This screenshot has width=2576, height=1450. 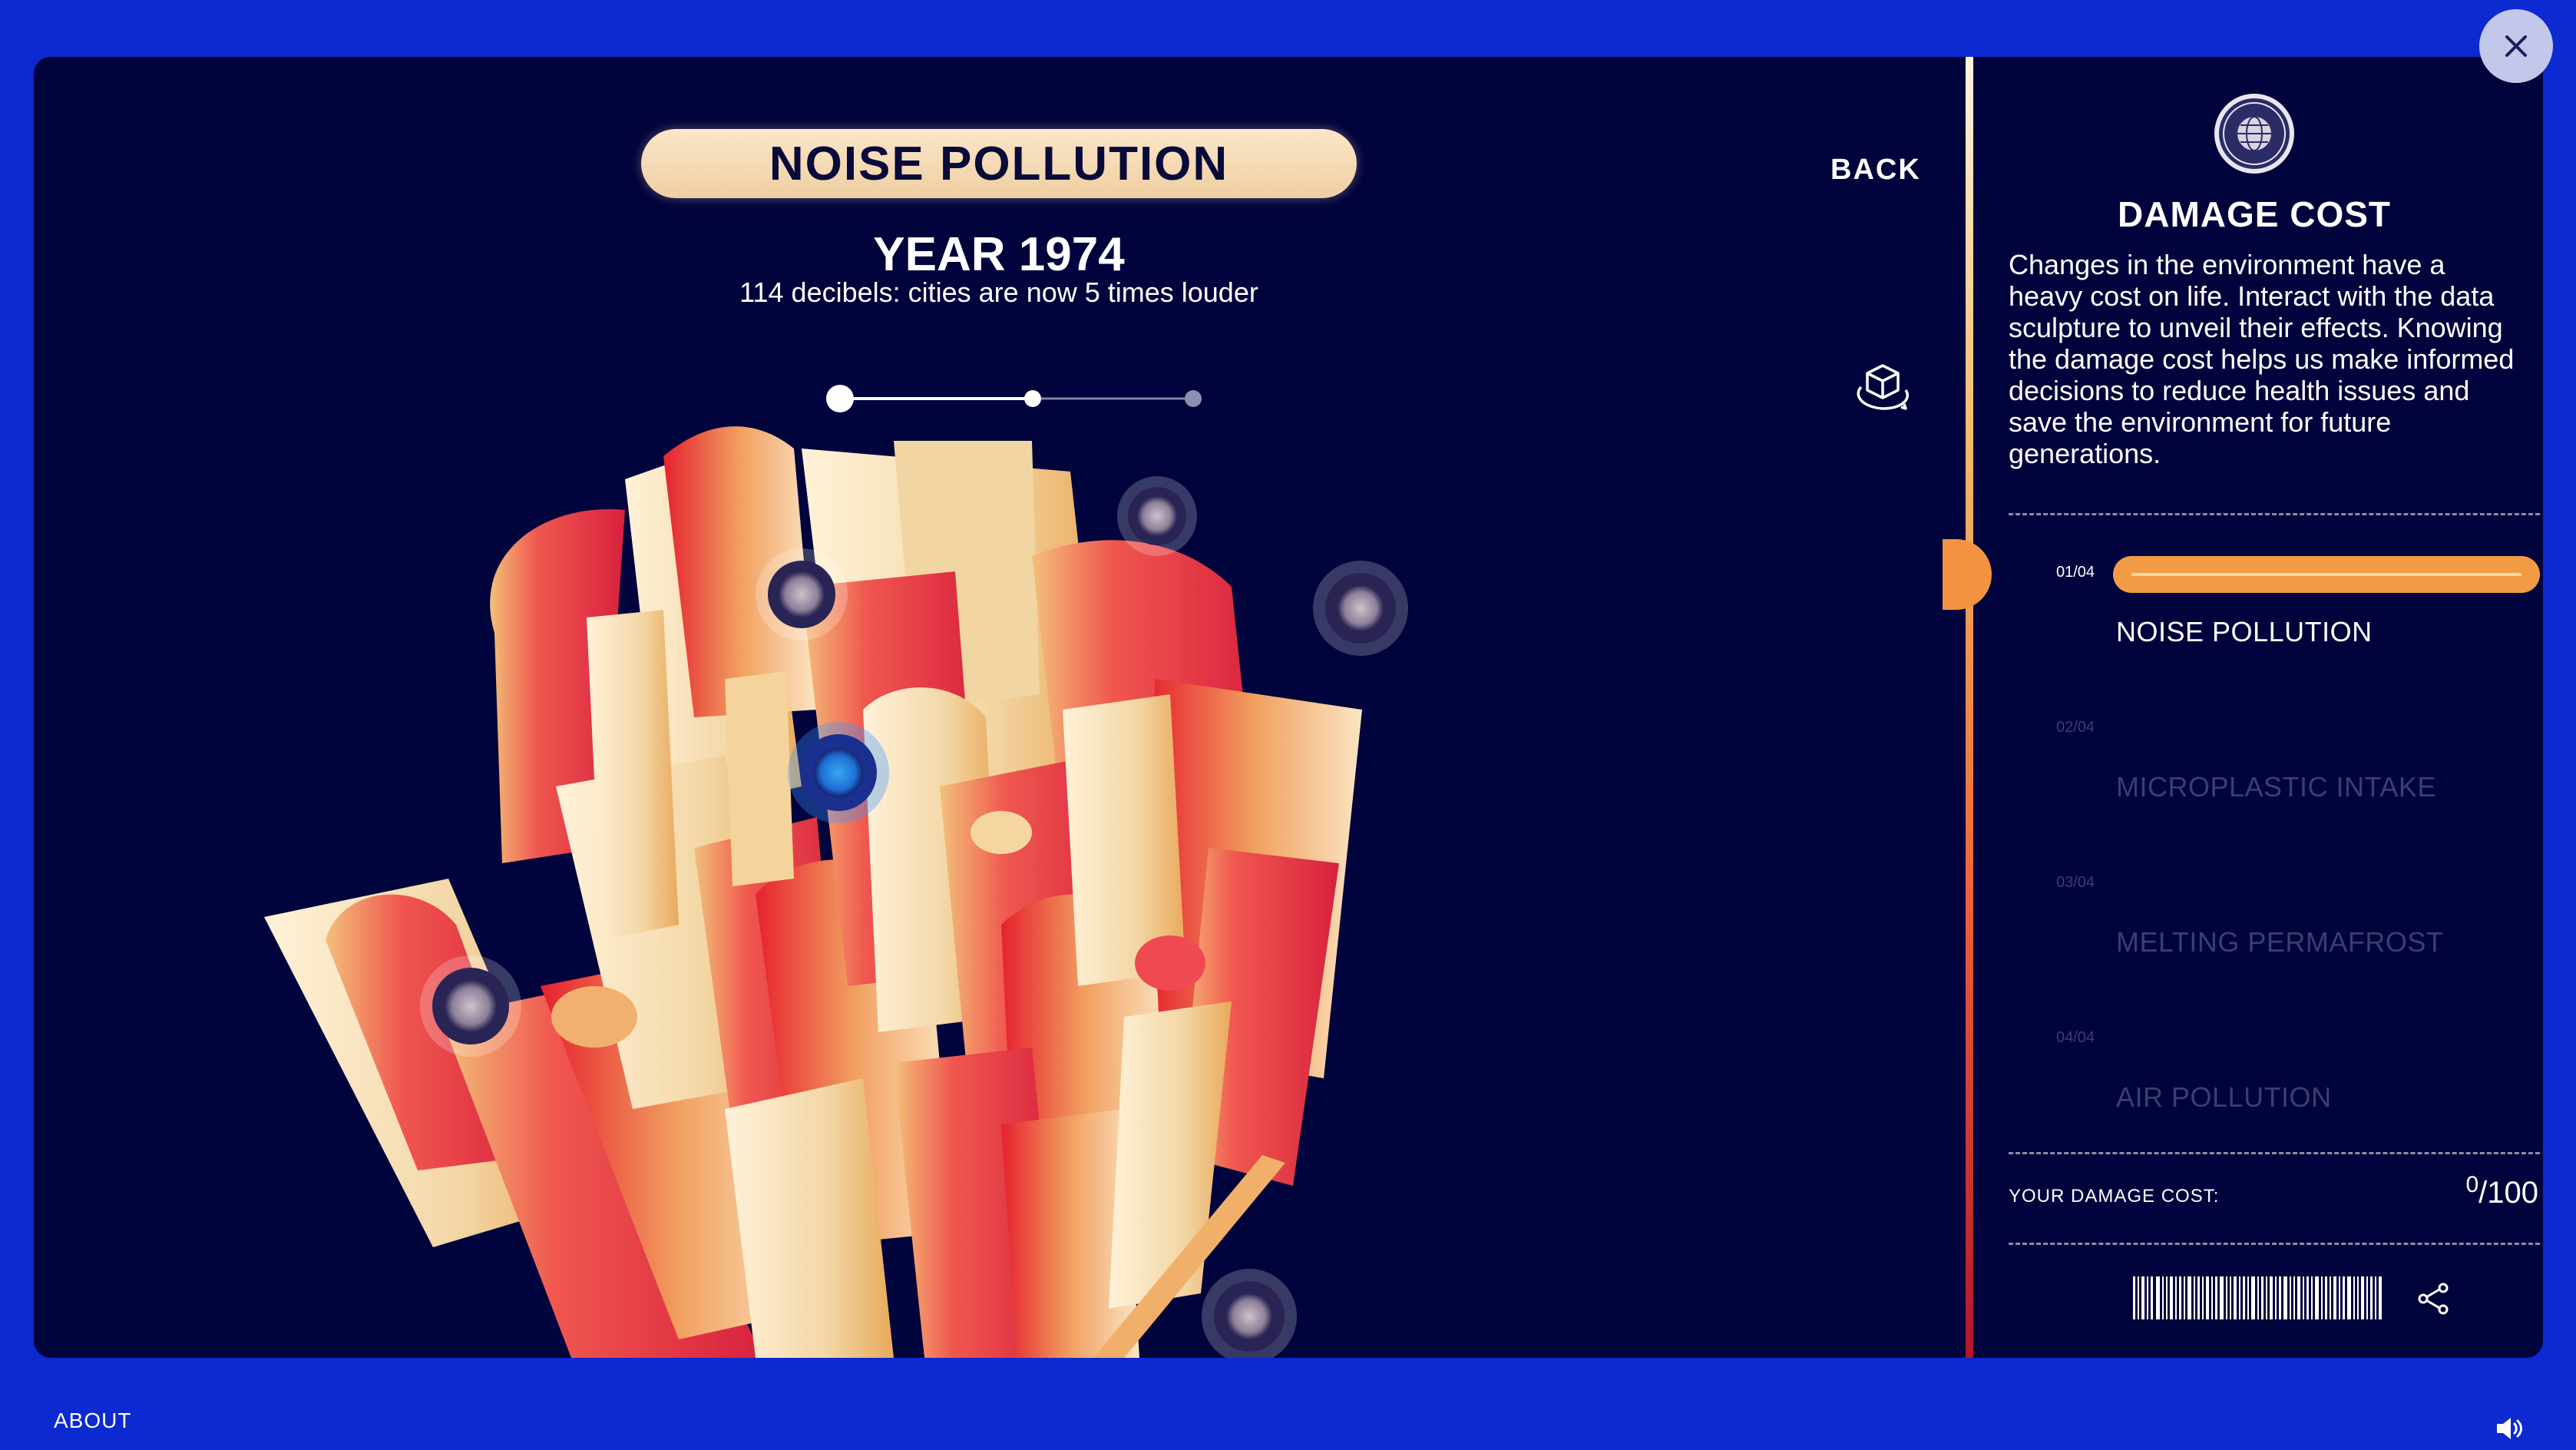 I want to click on step-item-air-pollution: AIR POLLUTION, so click(x=2224, y=1097).